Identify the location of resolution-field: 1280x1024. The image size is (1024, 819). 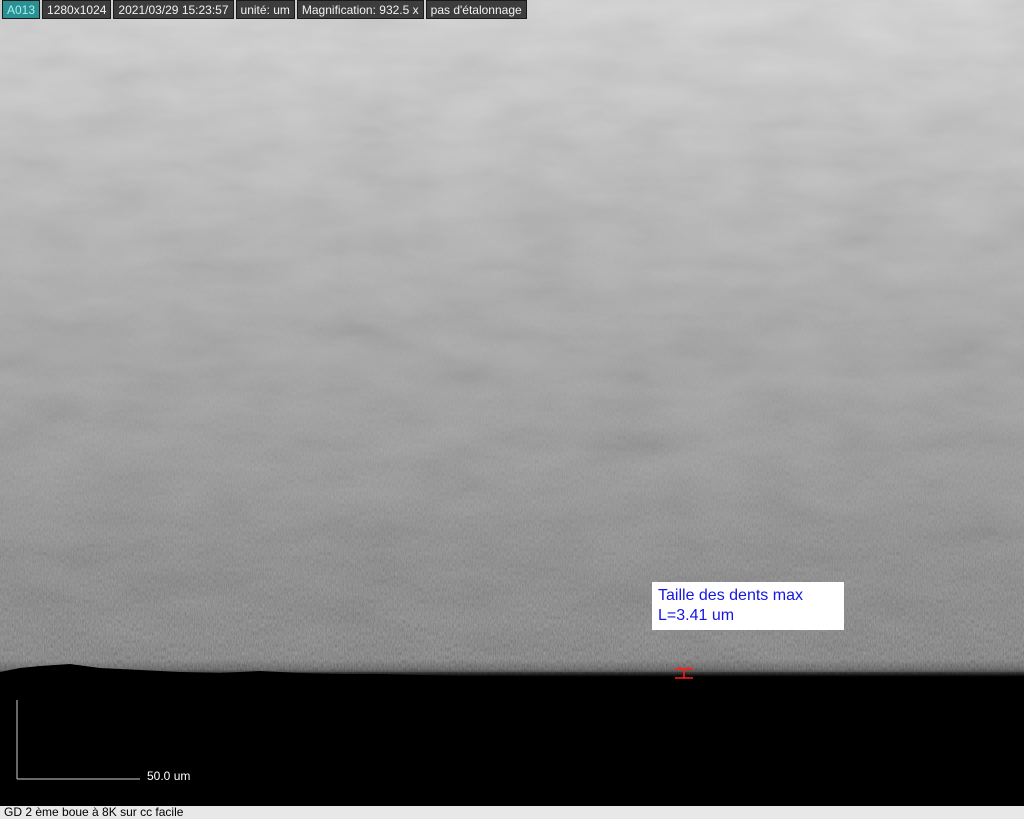
(77, 9).